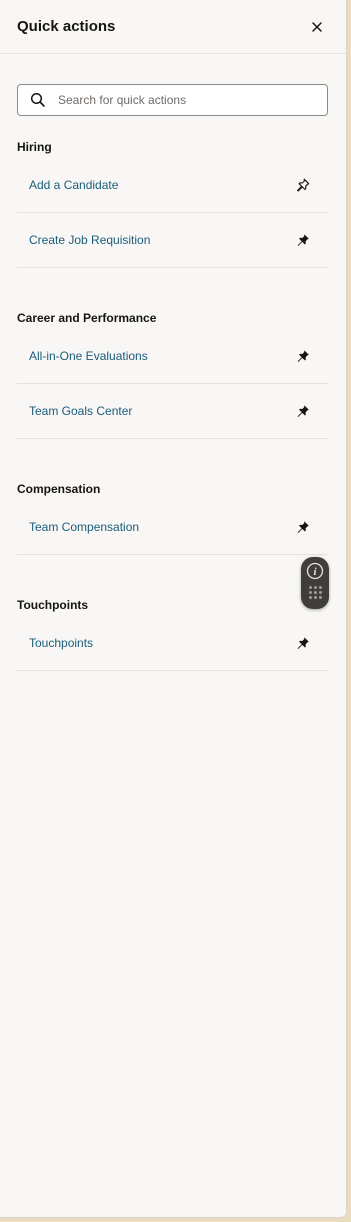 Image resolution: width=351 pixels, height=1222 pixels. What do you see at coordinates (172, 643) in the screenshot?
I see `quick-action-item: Touchpoints` at bounding box center [172, 643].